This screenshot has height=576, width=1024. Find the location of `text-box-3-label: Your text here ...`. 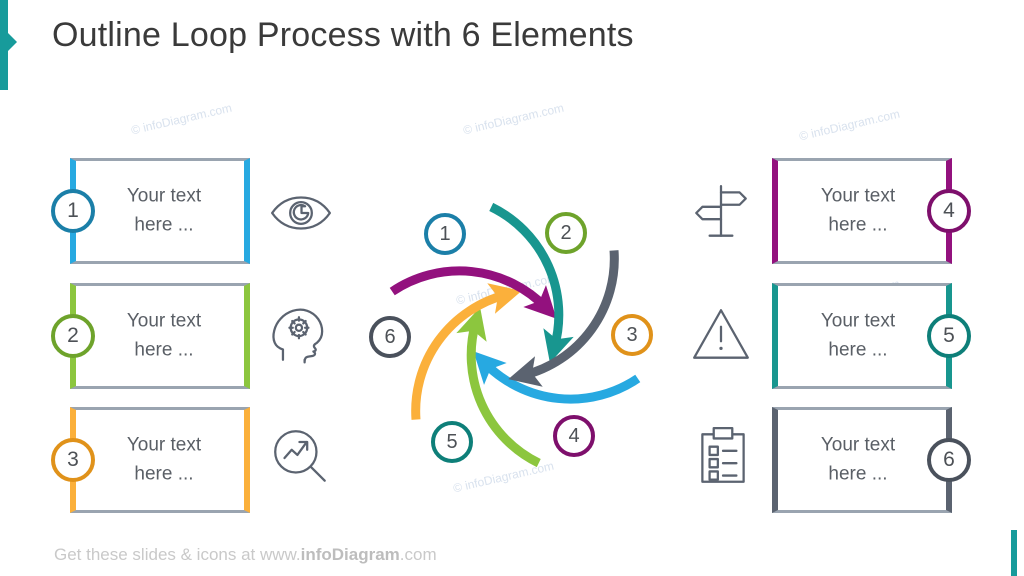

text-box-3-label: Your text here ... is located at coordinates (164, 459).